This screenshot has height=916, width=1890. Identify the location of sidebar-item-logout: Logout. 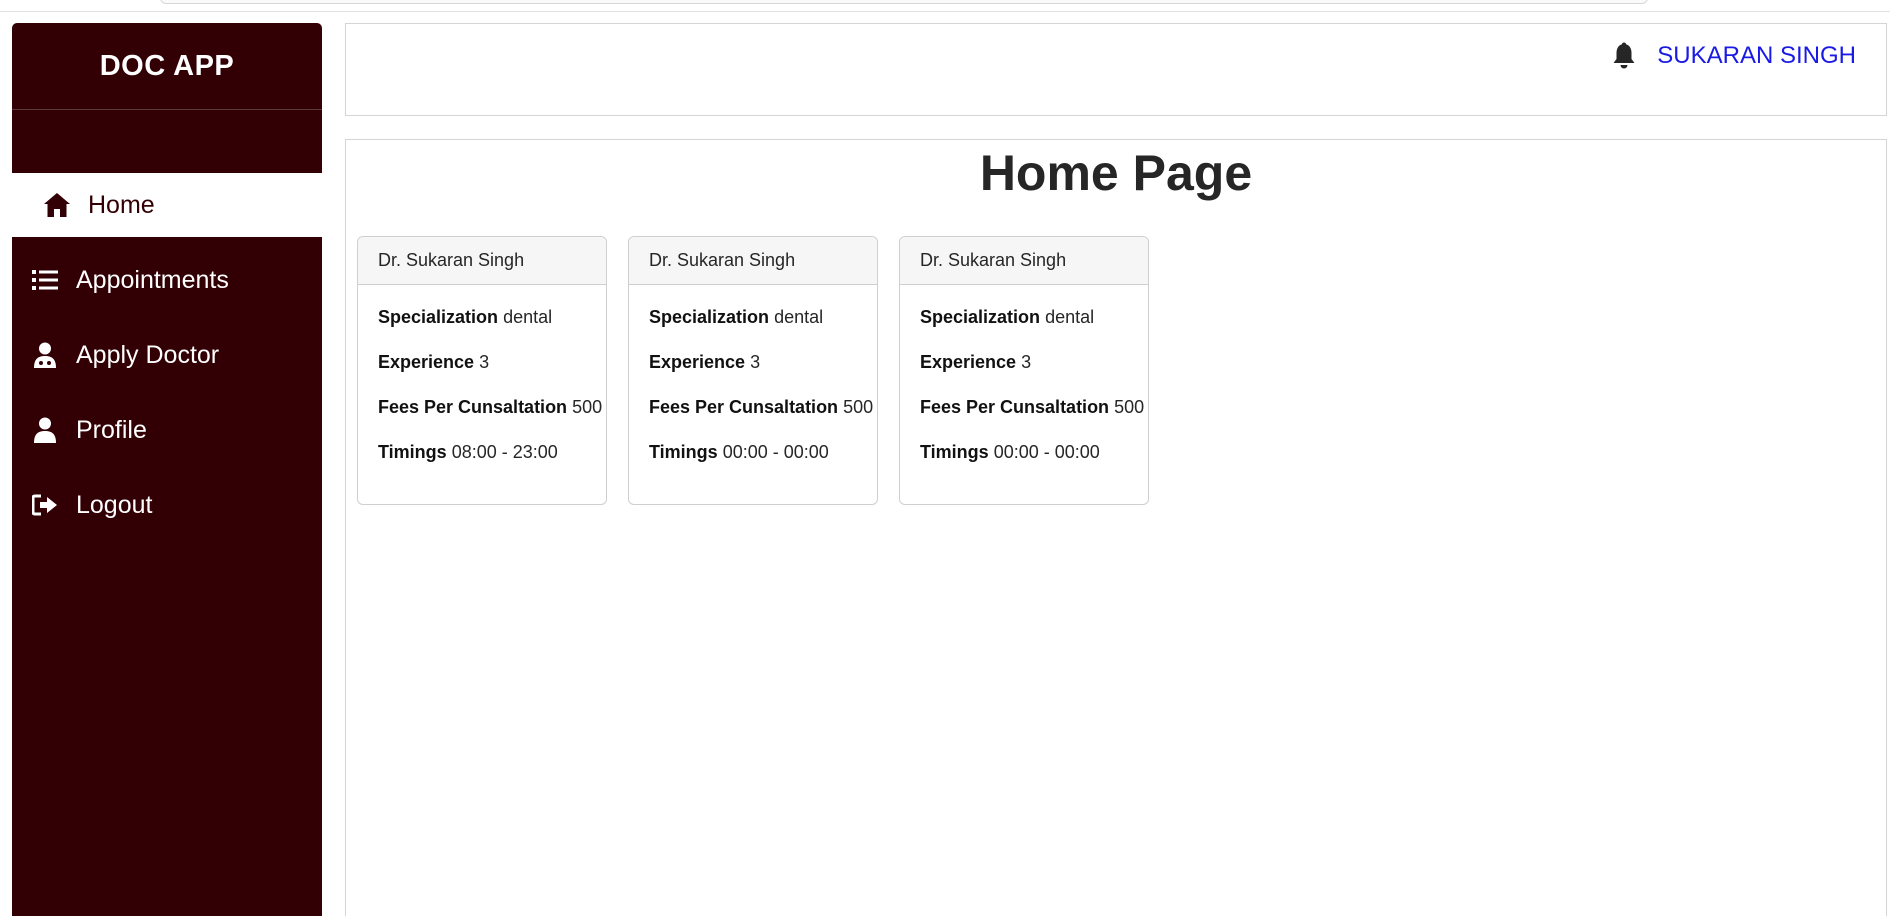
(167, 505).